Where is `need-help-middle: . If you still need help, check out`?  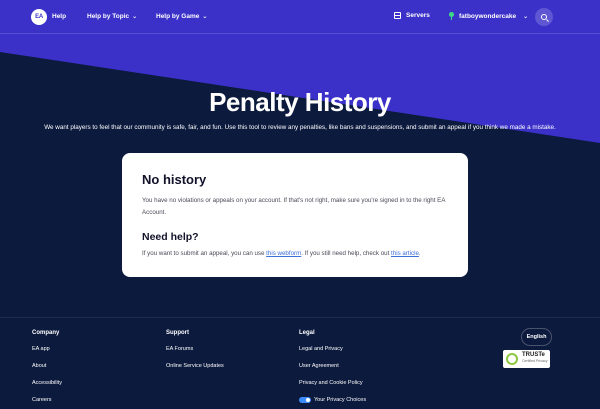
need-help-middle: . If you still need help, check out is located at coordinates (346, 253).